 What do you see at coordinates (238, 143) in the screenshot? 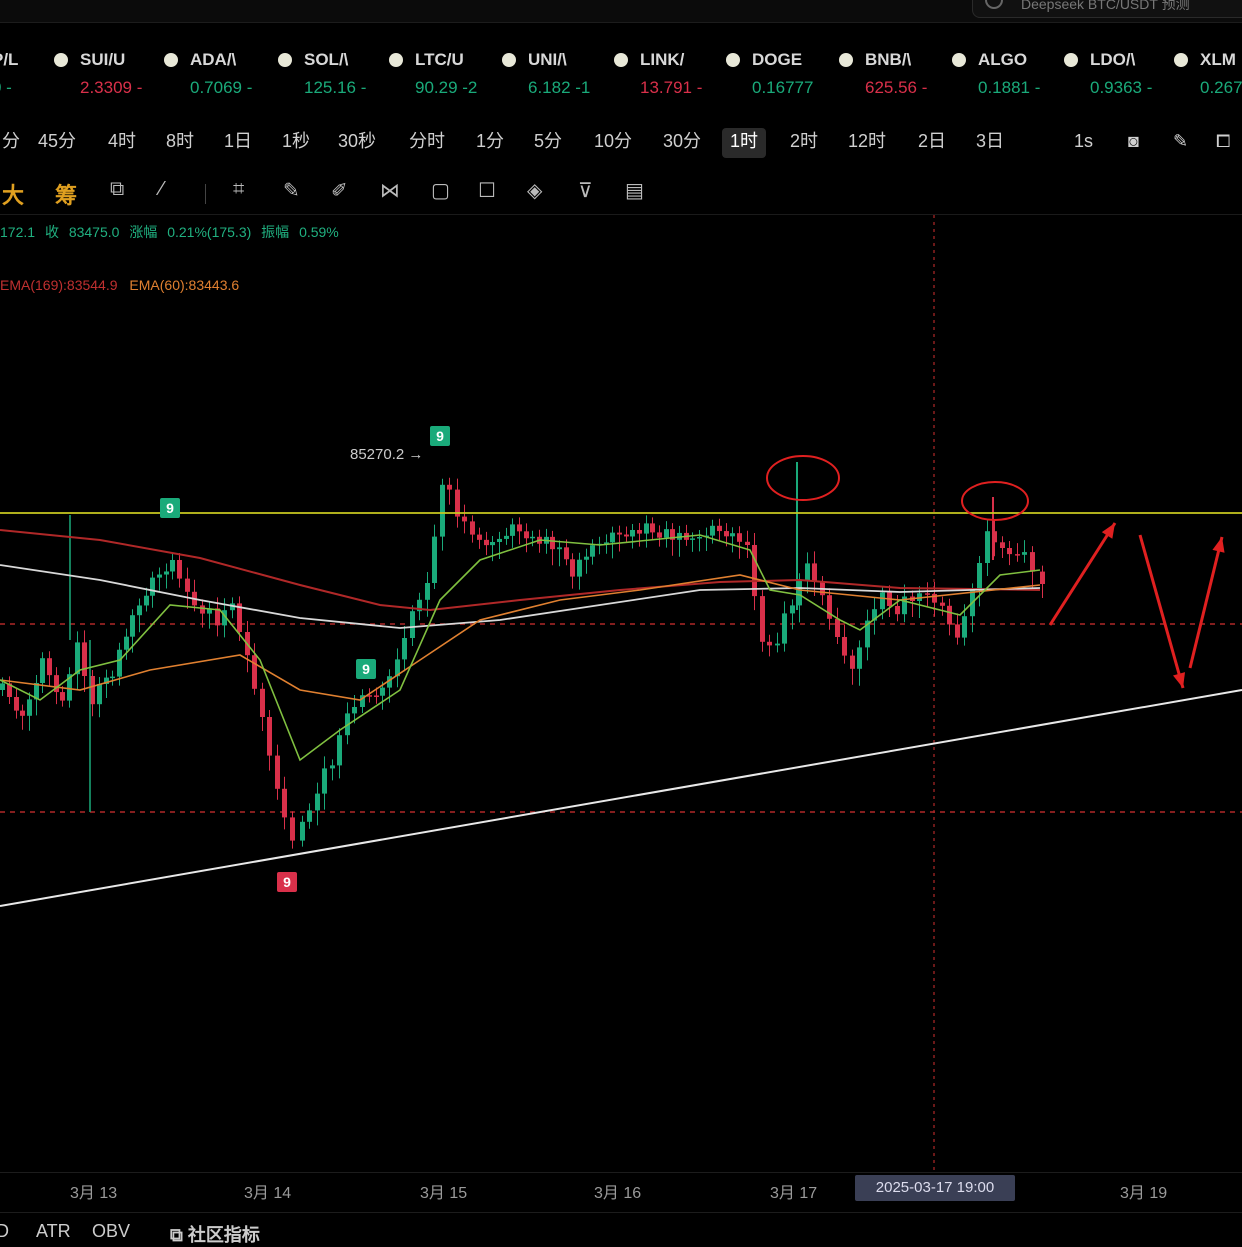
I see `period-4: 1日` at bounding box center [238, 143].